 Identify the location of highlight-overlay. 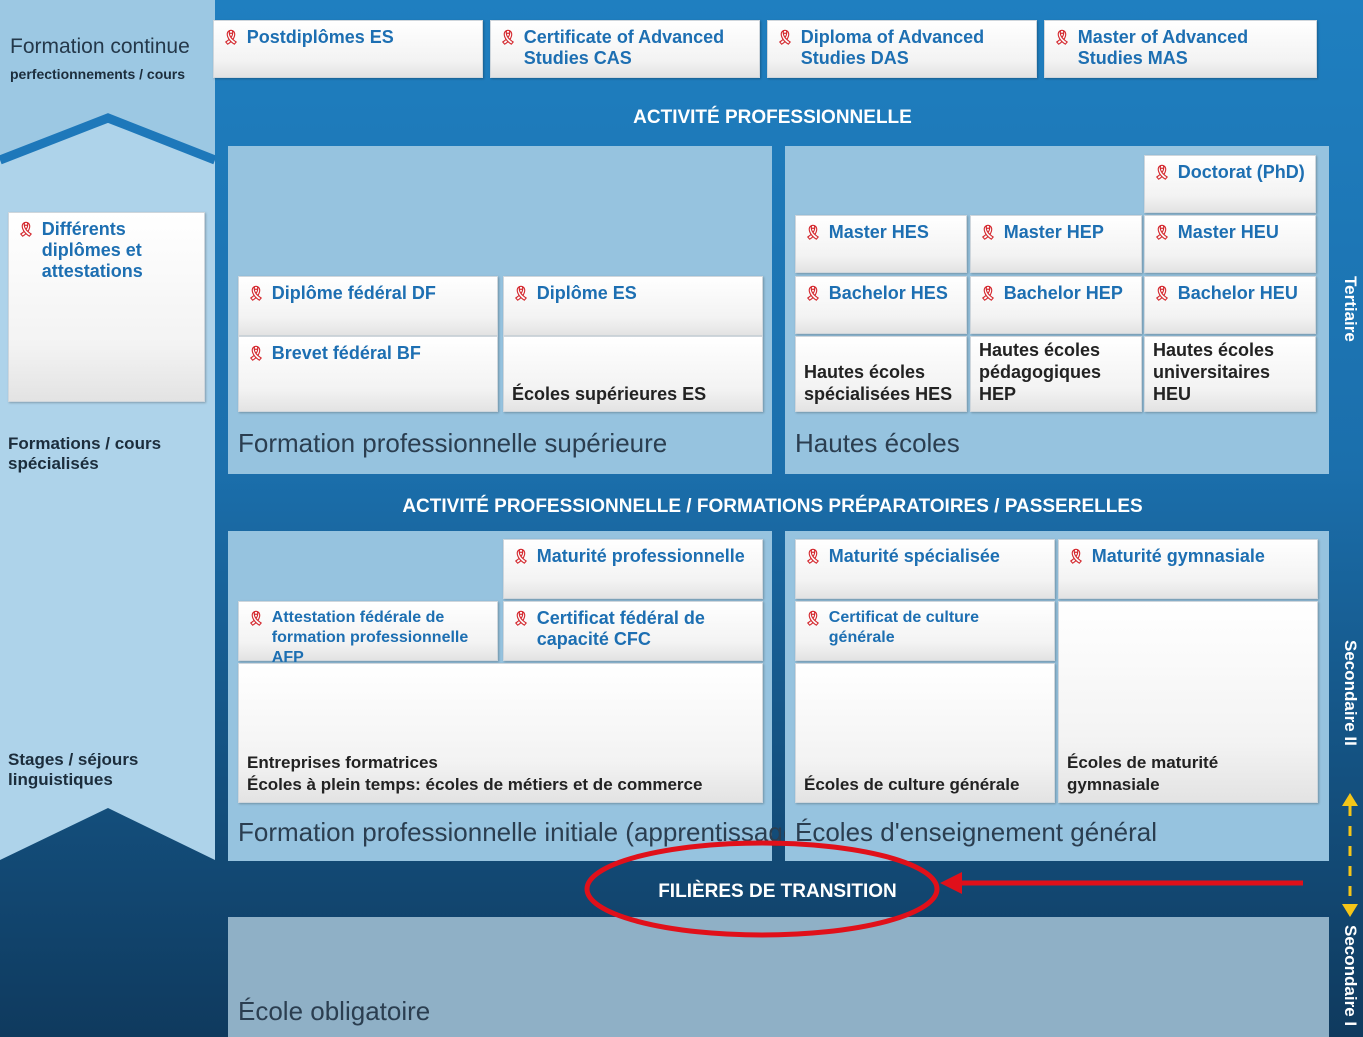
(943, 889).